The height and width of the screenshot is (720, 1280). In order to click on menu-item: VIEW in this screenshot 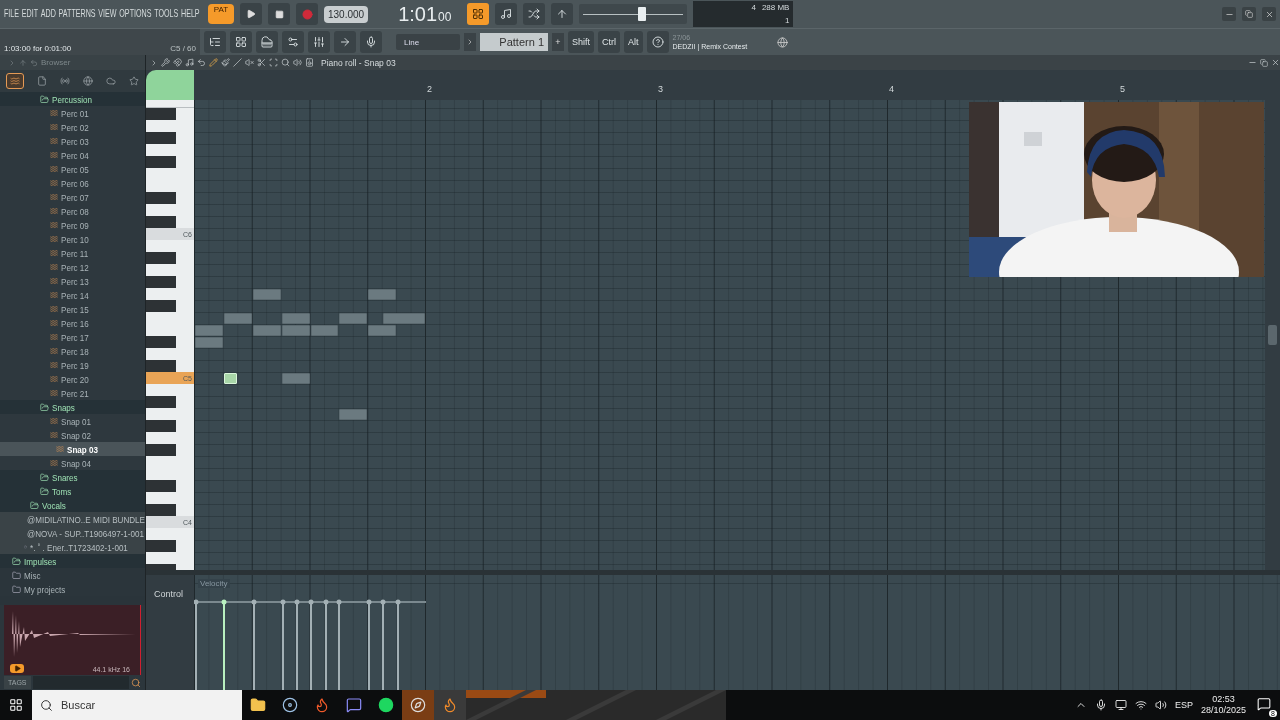, I will do `click(107, 13)`.